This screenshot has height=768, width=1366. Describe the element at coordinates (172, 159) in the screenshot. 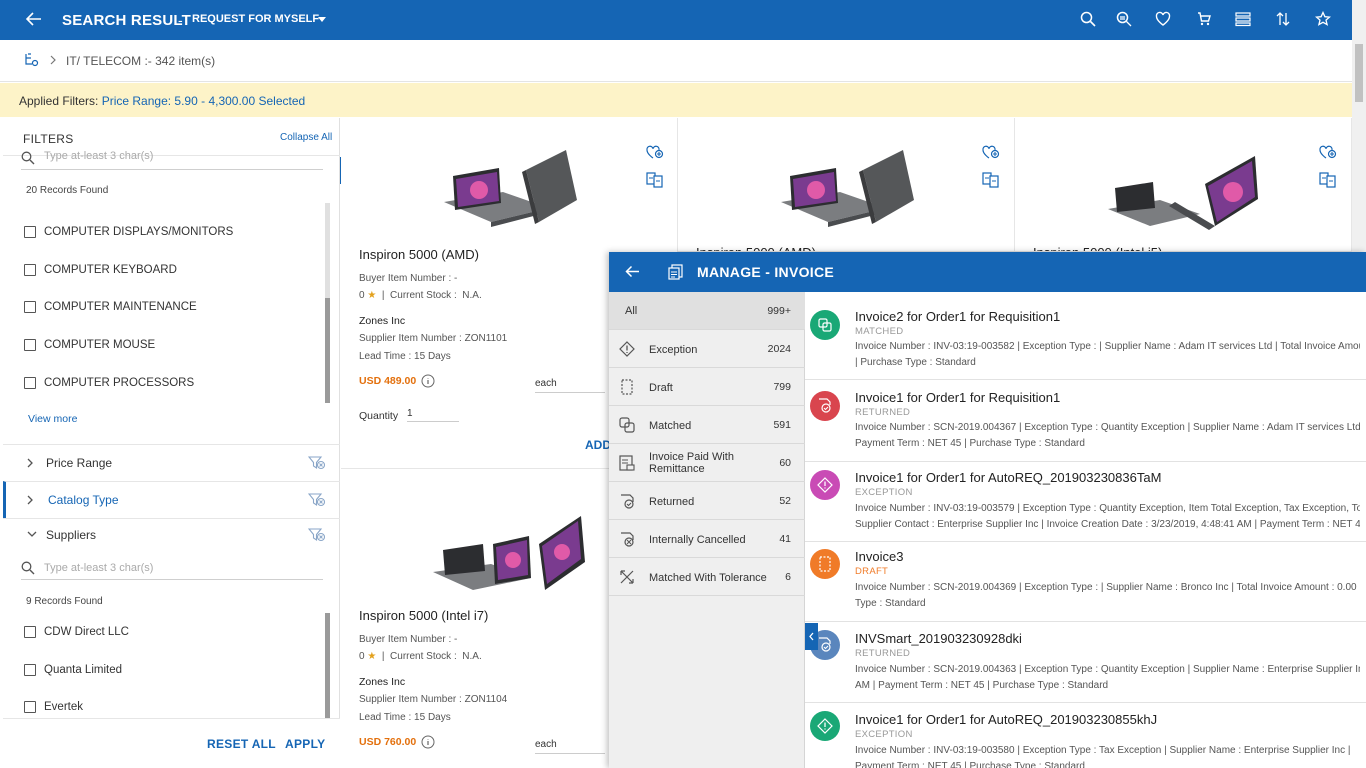

I see `category-search-field: Type at-least 3 char(s)` at that location.